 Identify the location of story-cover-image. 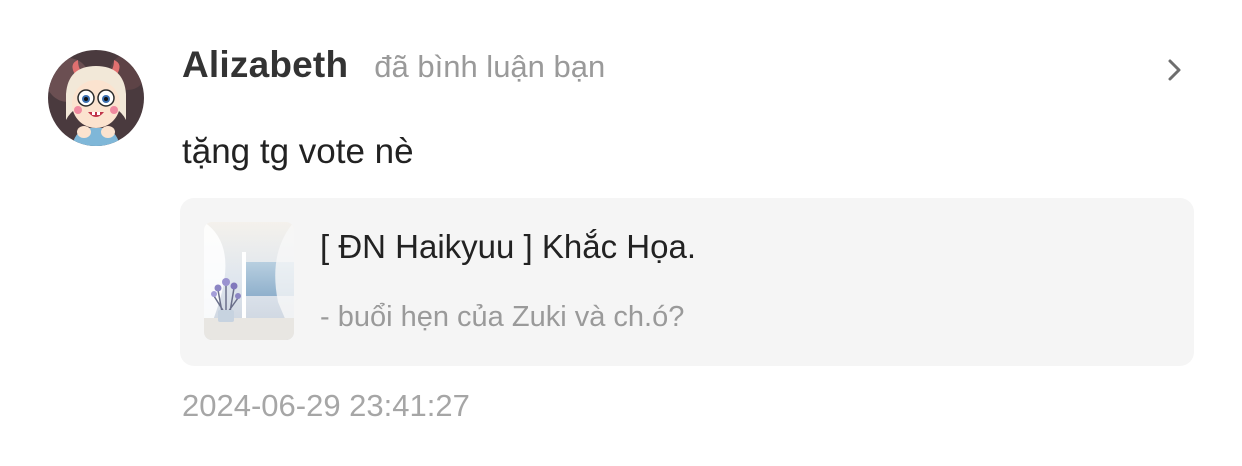
(249, 281).